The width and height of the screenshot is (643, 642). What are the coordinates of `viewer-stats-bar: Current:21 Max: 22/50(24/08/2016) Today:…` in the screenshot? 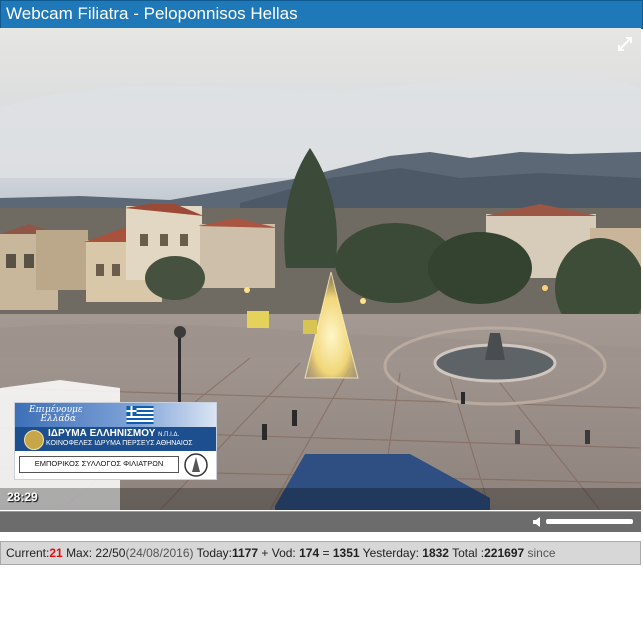 It's located at (320, 553).